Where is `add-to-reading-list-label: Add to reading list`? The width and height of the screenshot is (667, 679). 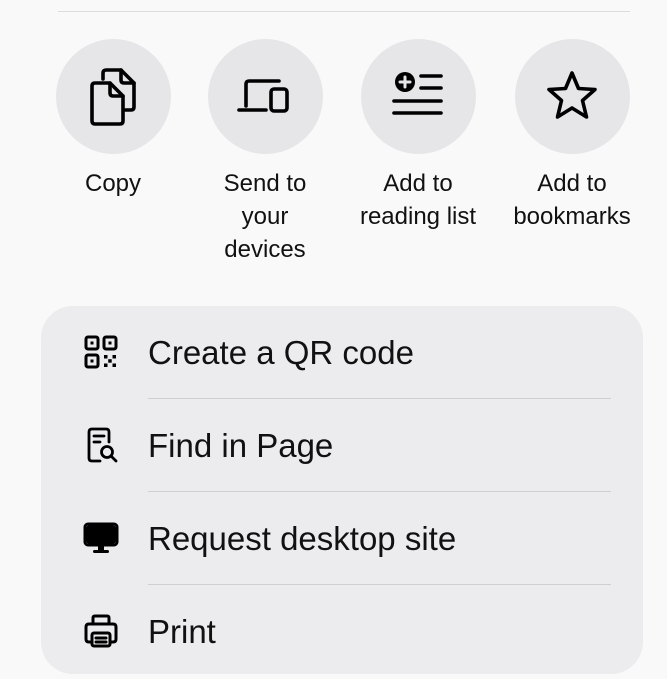 add-to-reading-list-label: Add to reading list is located at coordinates (418, 200).